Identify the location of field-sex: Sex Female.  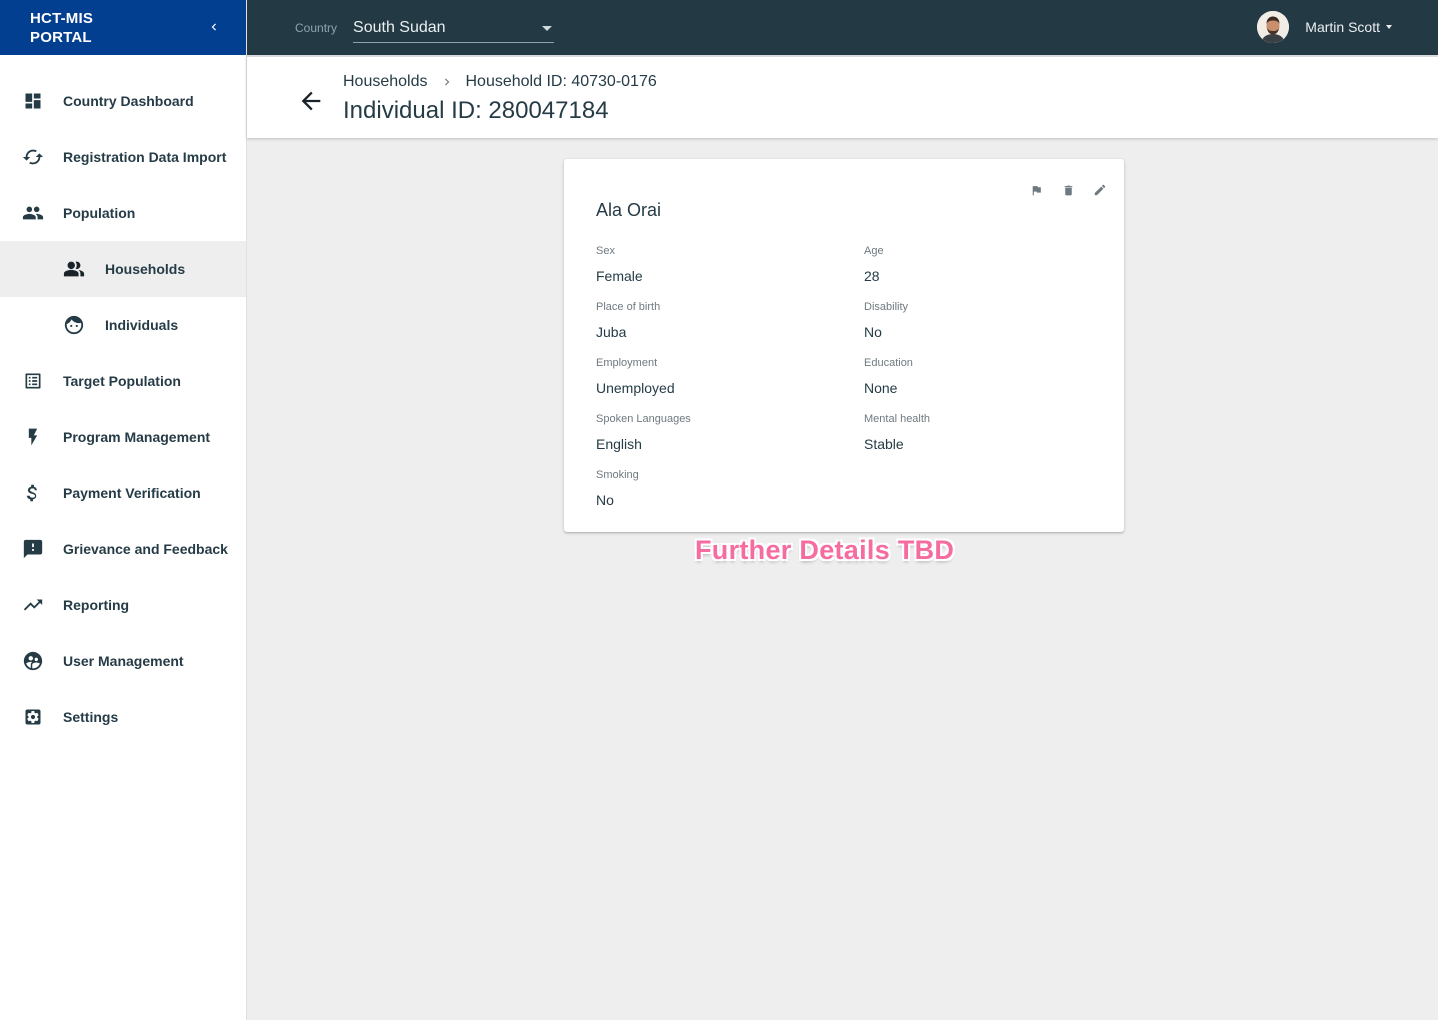
(619, 264).